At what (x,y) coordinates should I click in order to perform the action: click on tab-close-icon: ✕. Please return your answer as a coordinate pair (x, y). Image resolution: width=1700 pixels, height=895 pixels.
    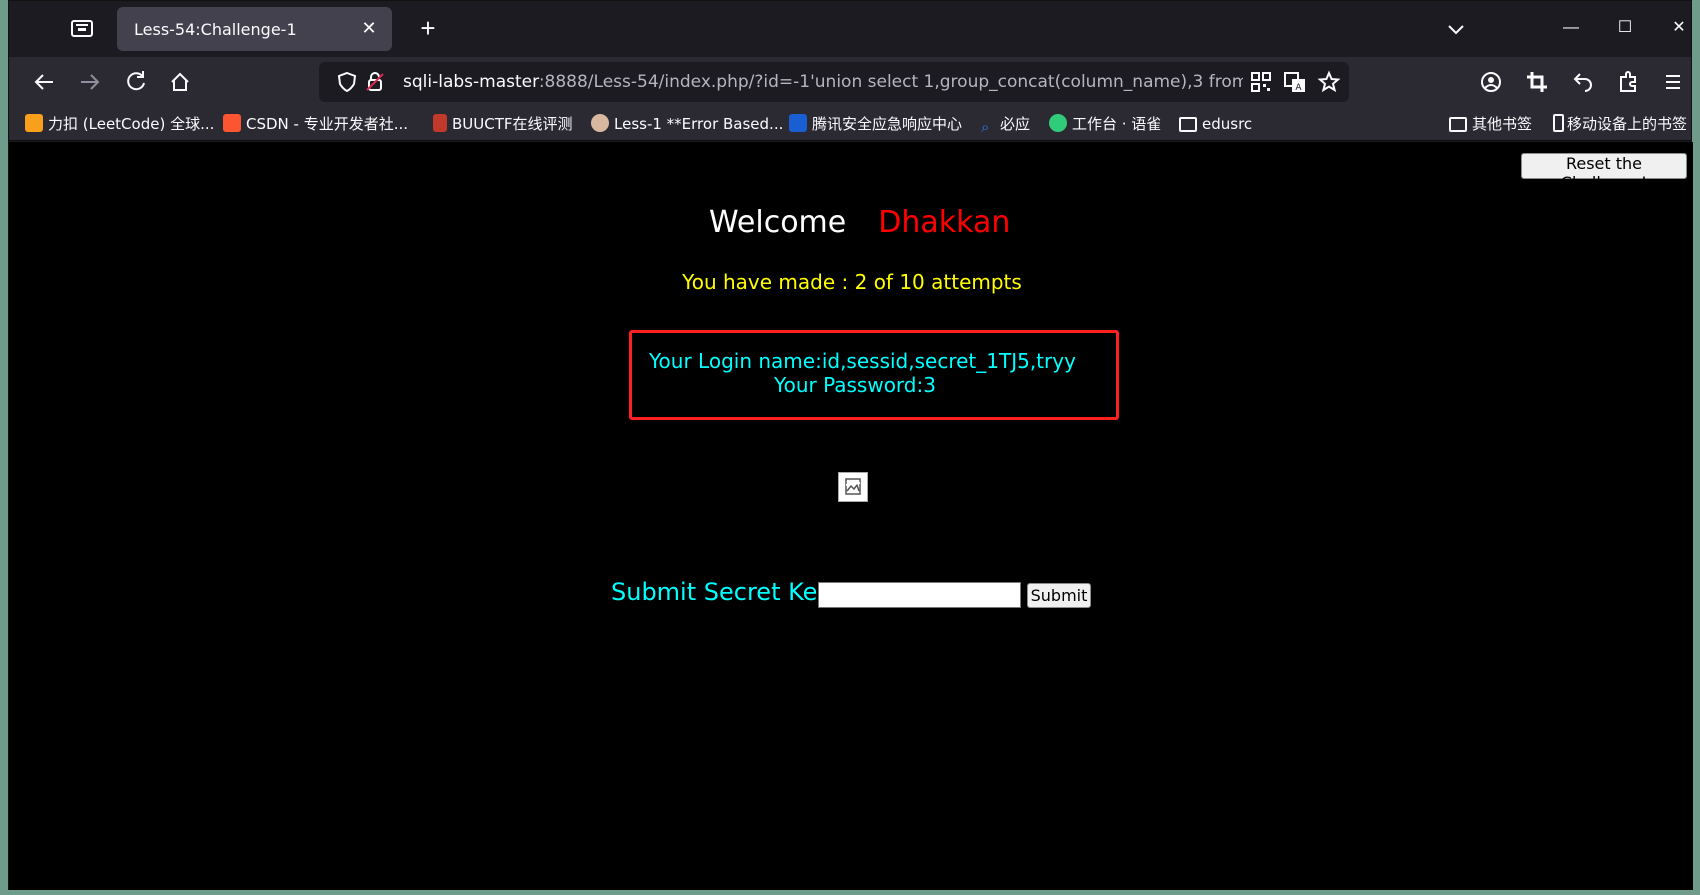
    Looking at the image, I should click on (369, 28).